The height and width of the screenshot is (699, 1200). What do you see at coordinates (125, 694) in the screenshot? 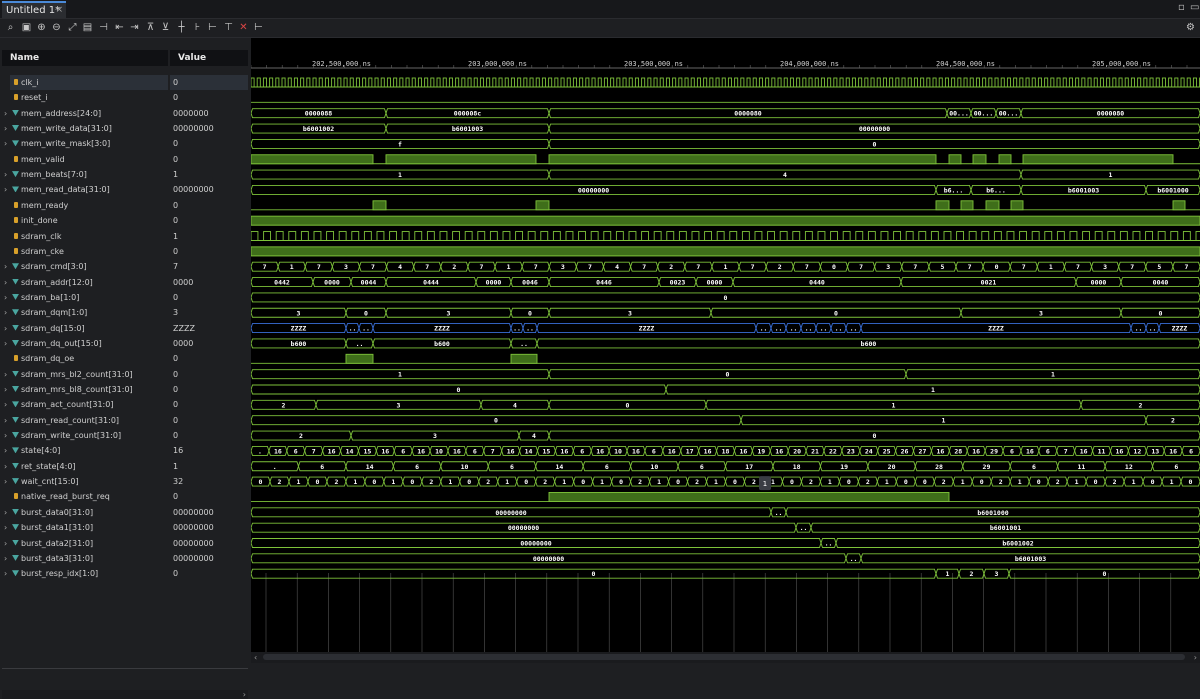
I see `left-scrollbar: ›` at bounding box center [125, 694].